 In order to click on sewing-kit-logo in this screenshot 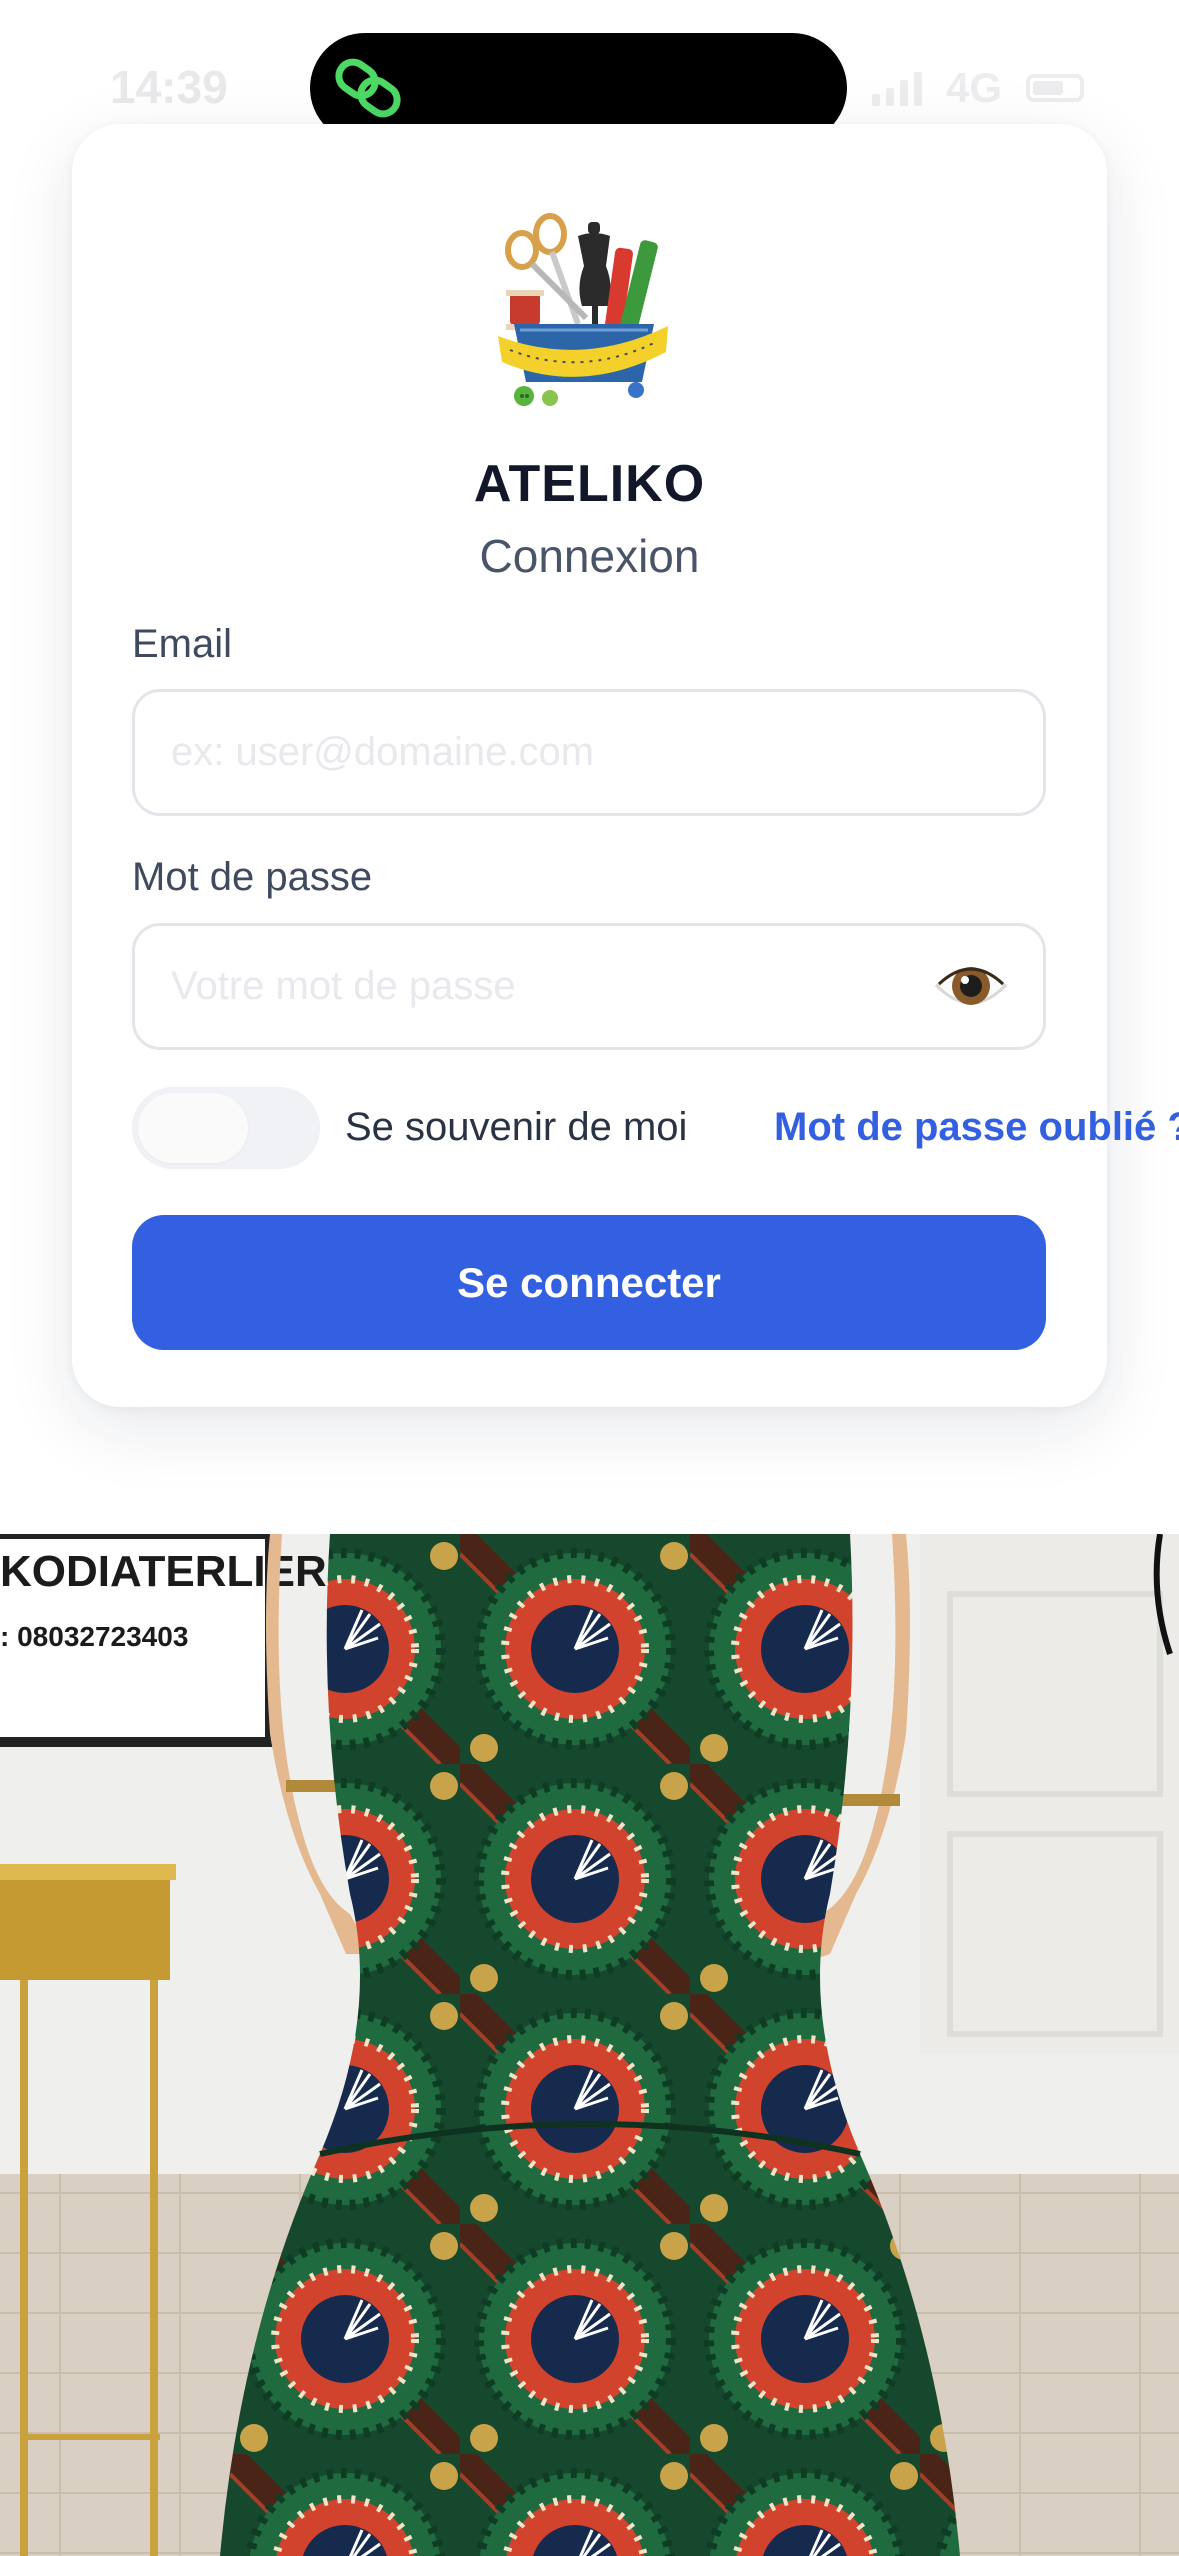, I will do `click(583, 309)`.